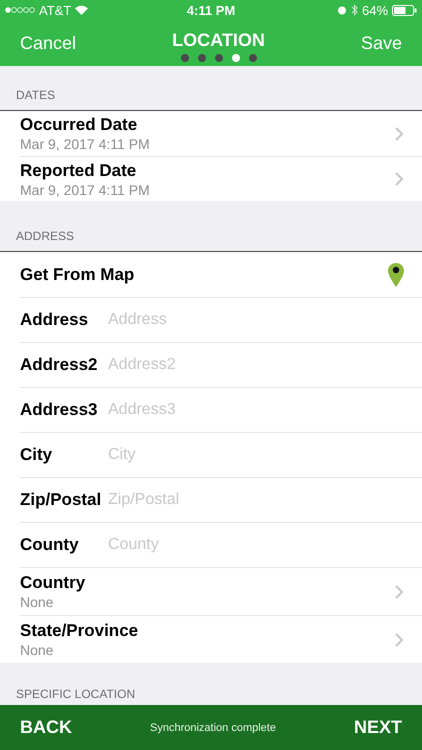 This screenshot has height=750, width=422. I want to click on field-label: Address3, so click(59, 410).